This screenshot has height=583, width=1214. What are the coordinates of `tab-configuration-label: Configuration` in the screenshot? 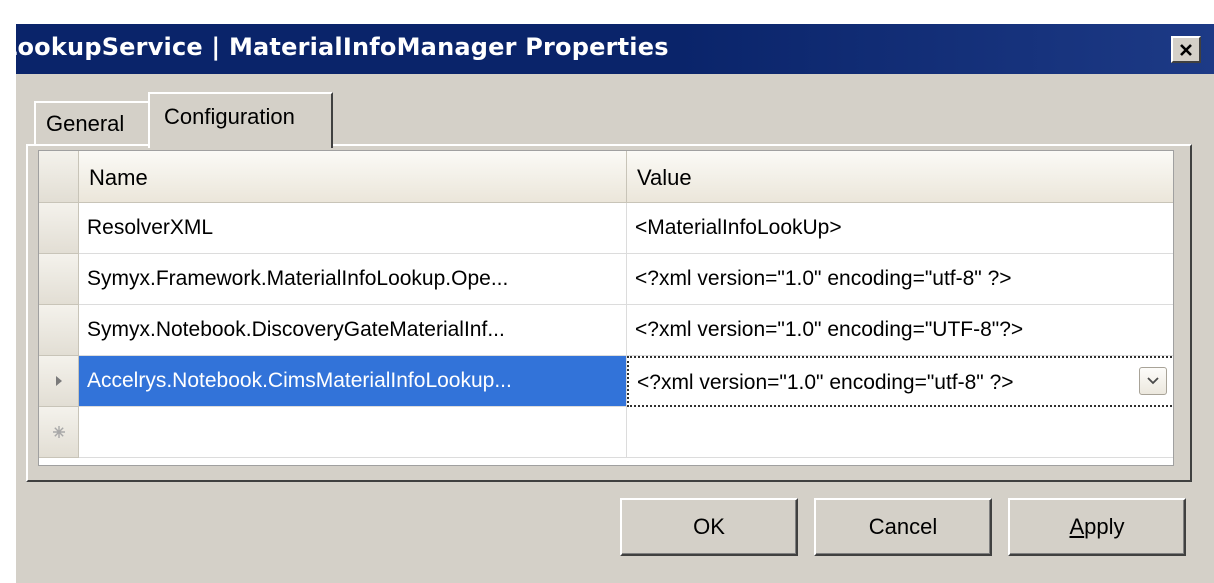 It's located at (229, 116).